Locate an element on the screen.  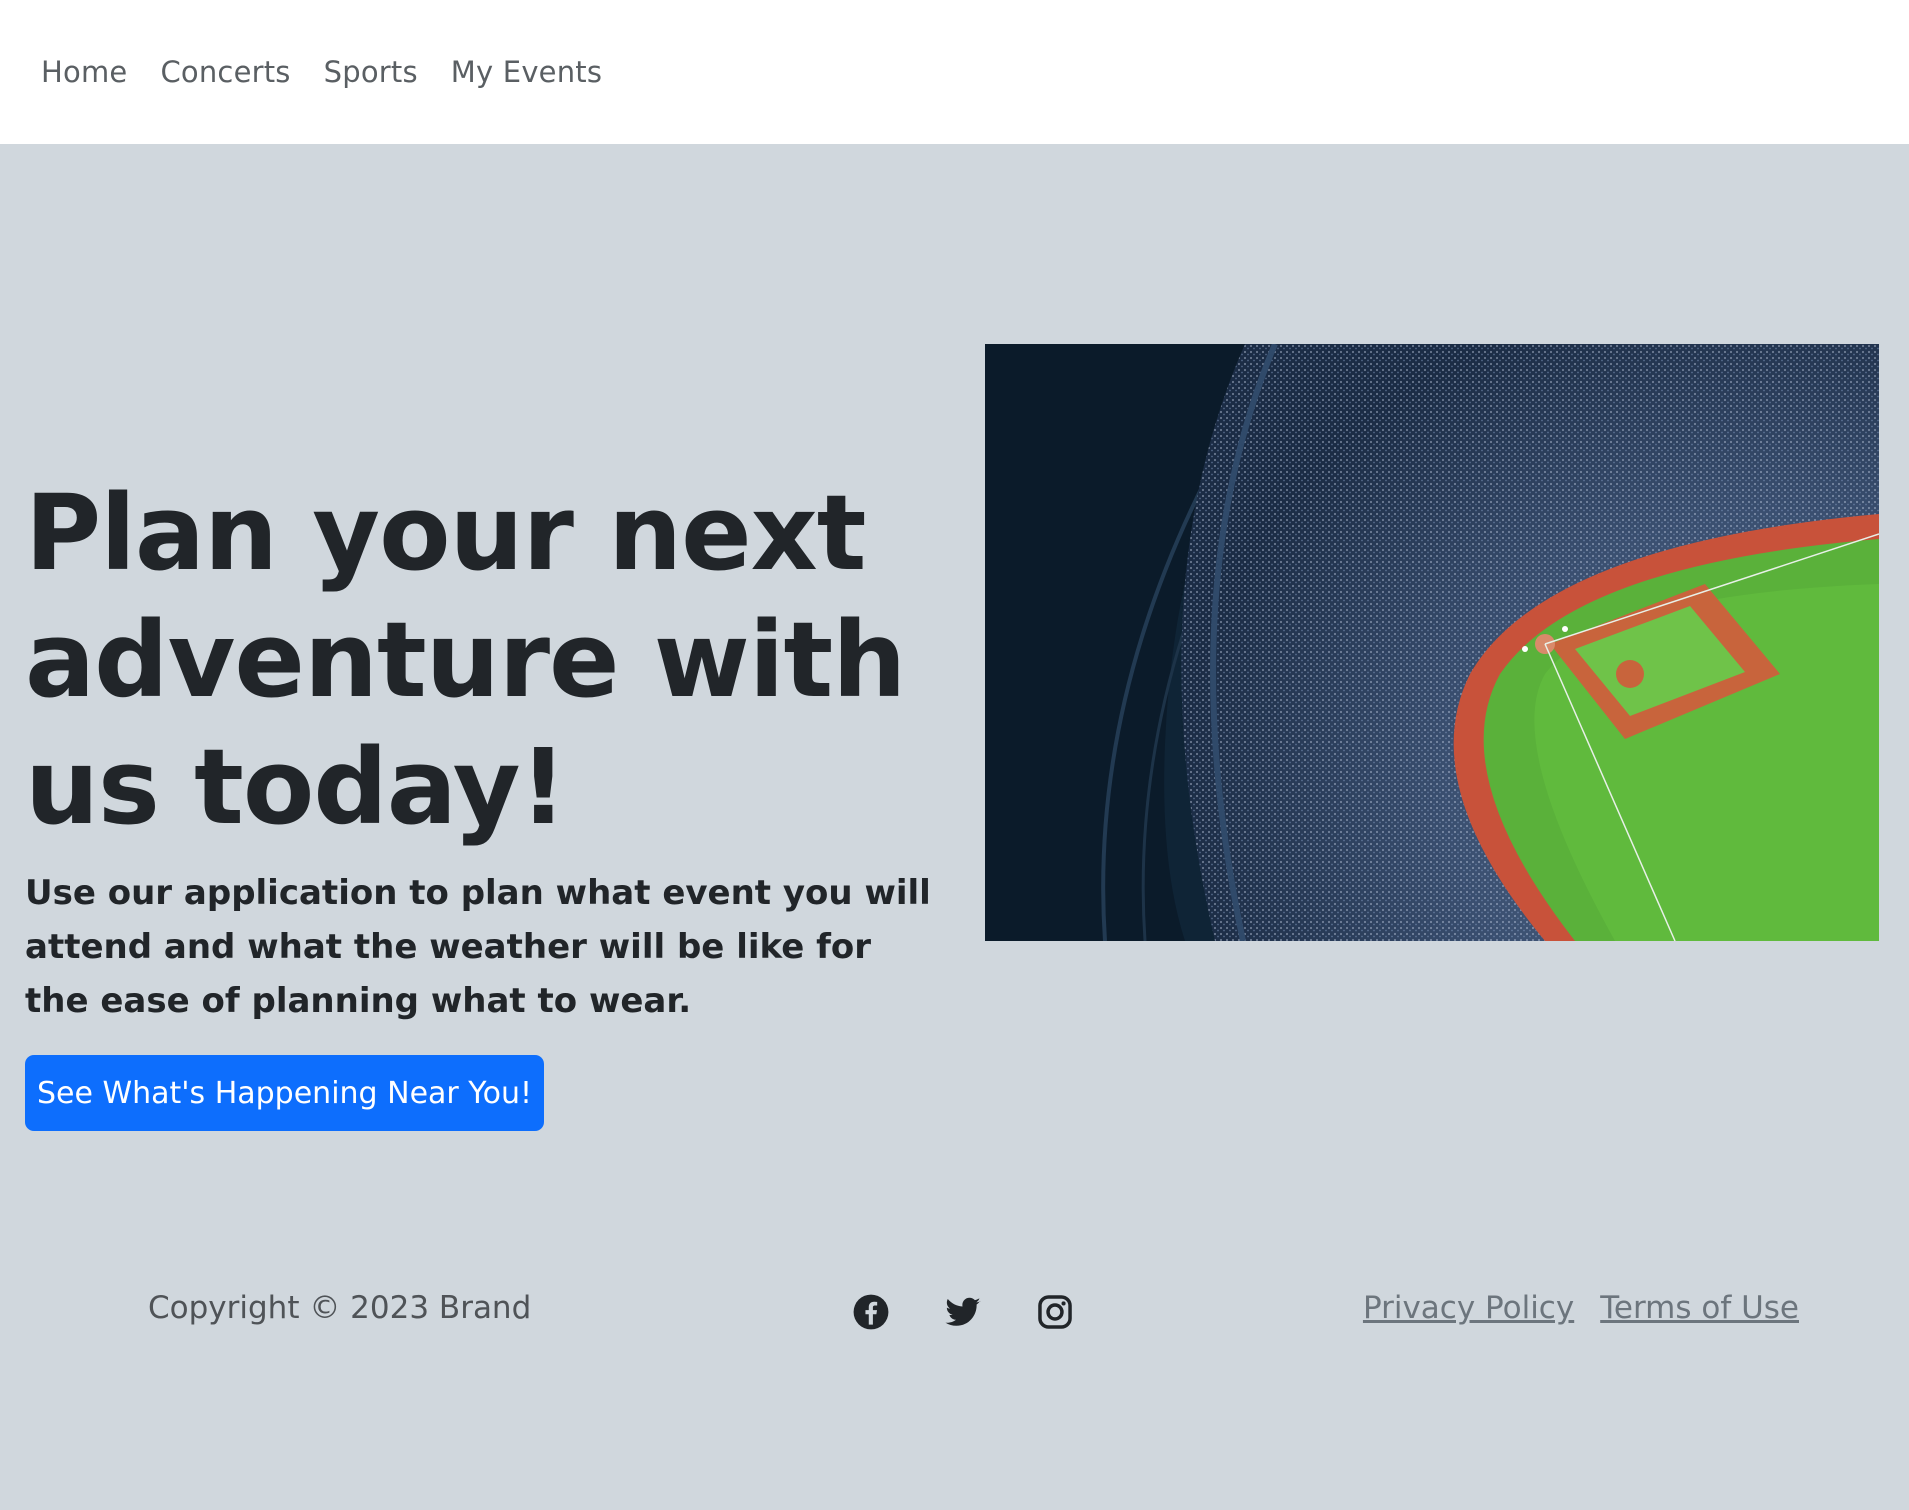
nav-link-home: Home is located at coordinates (84, 72).